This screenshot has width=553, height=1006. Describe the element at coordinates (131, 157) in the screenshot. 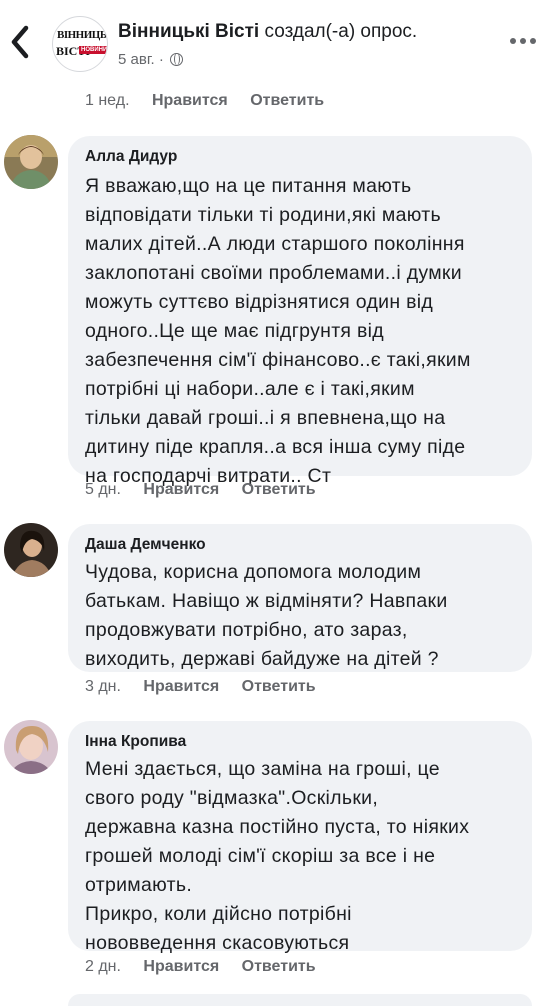

I see `comment-author: Алла Дидур` at that location.